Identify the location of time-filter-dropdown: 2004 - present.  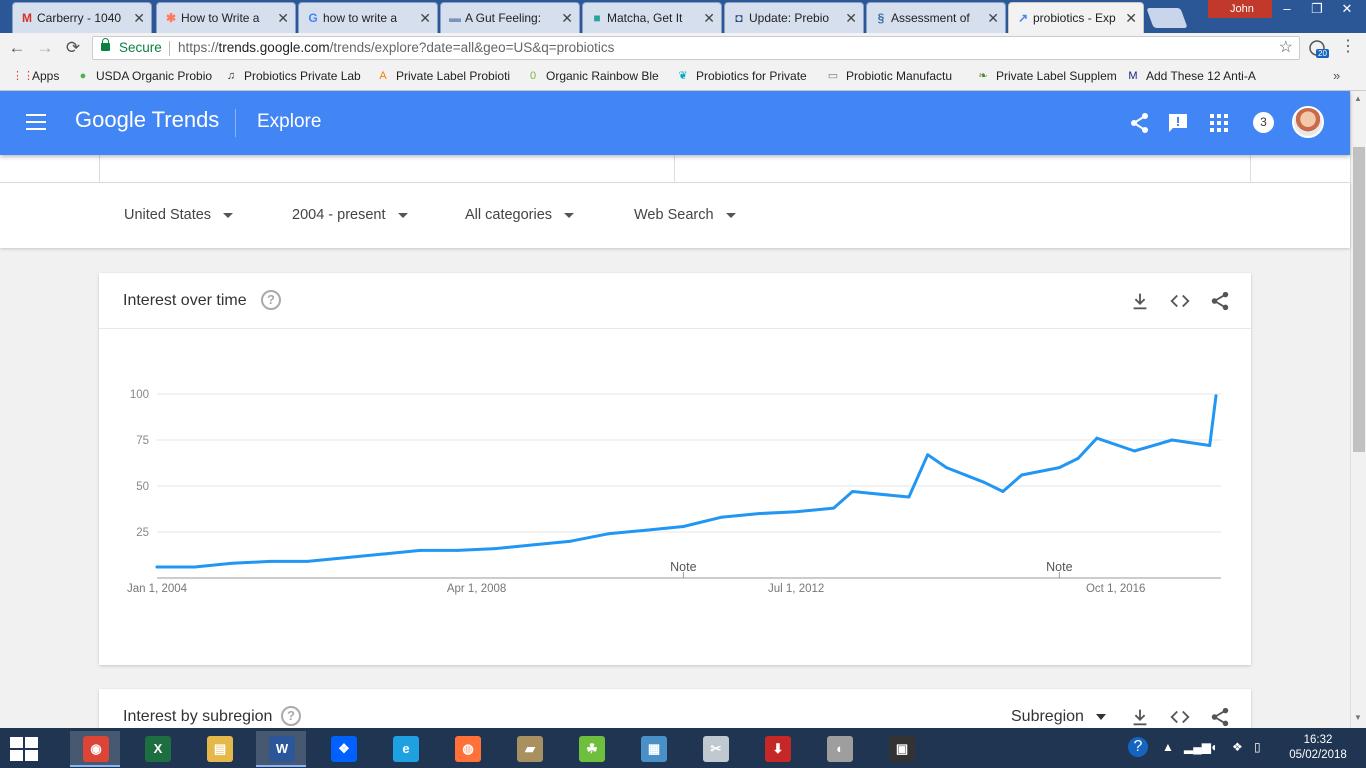
(350, 215).